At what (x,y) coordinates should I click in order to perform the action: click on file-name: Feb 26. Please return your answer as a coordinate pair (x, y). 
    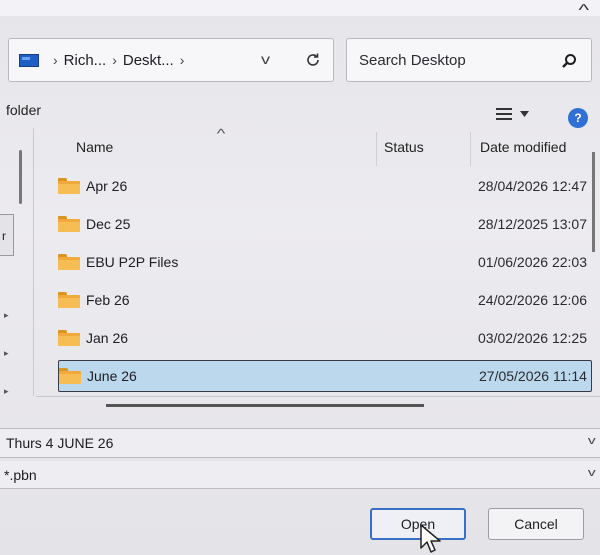
    Looking at the image, I should click on (108, 300).